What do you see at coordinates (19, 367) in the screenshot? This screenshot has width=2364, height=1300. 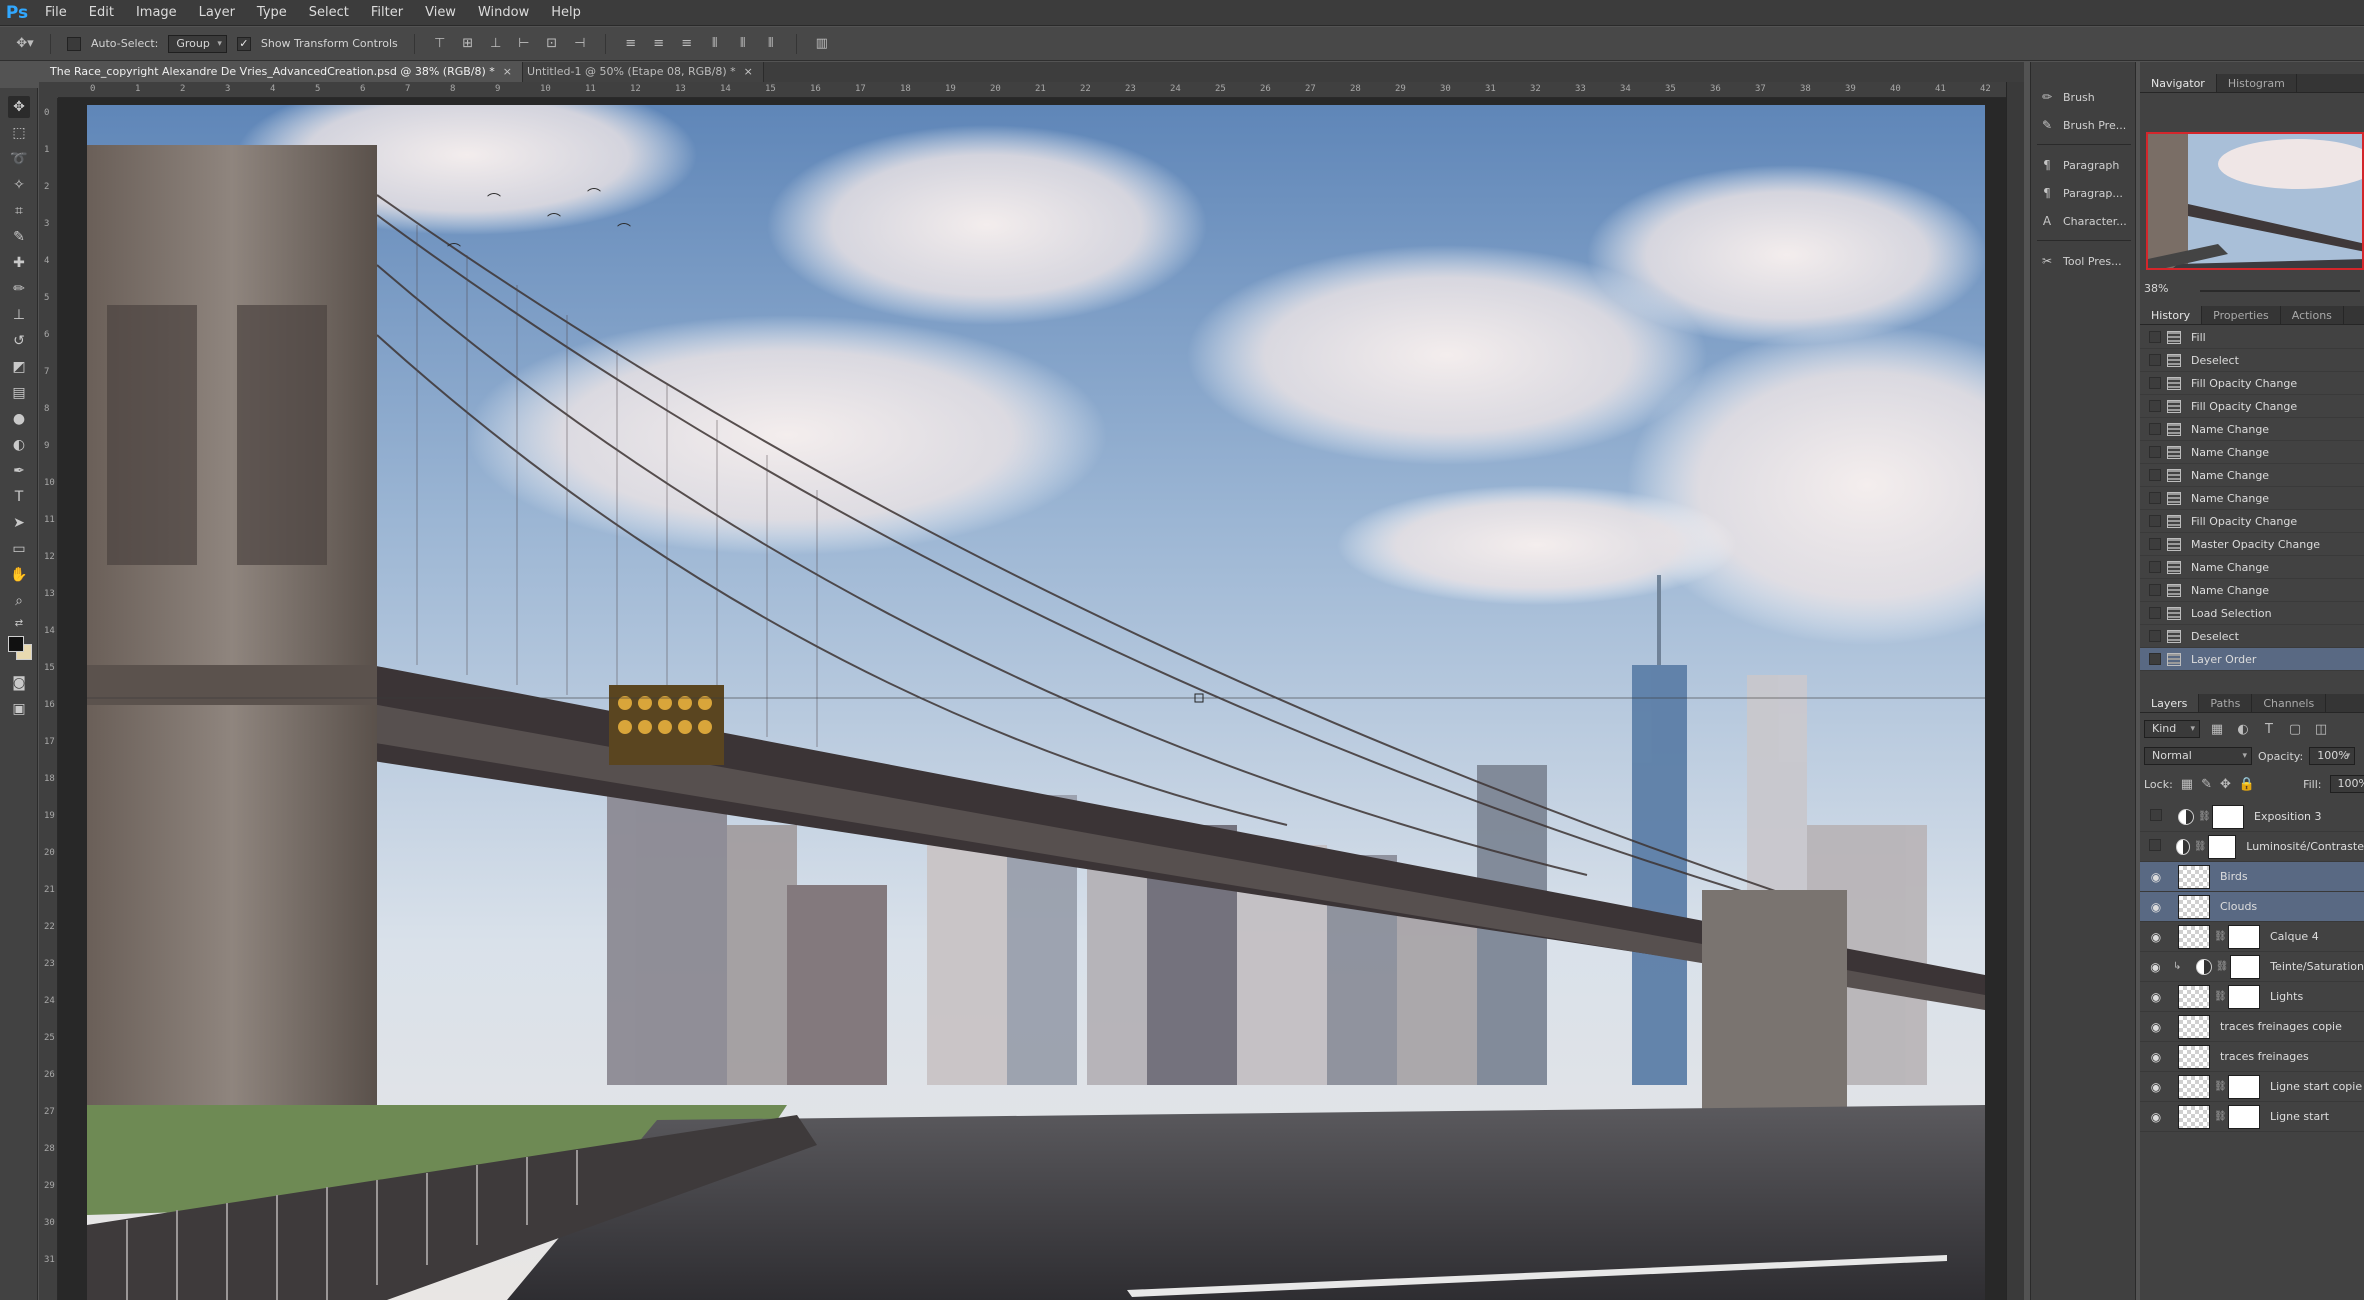 I see `eraser-tool-icon: ◩` at bounding box center [19, 367].